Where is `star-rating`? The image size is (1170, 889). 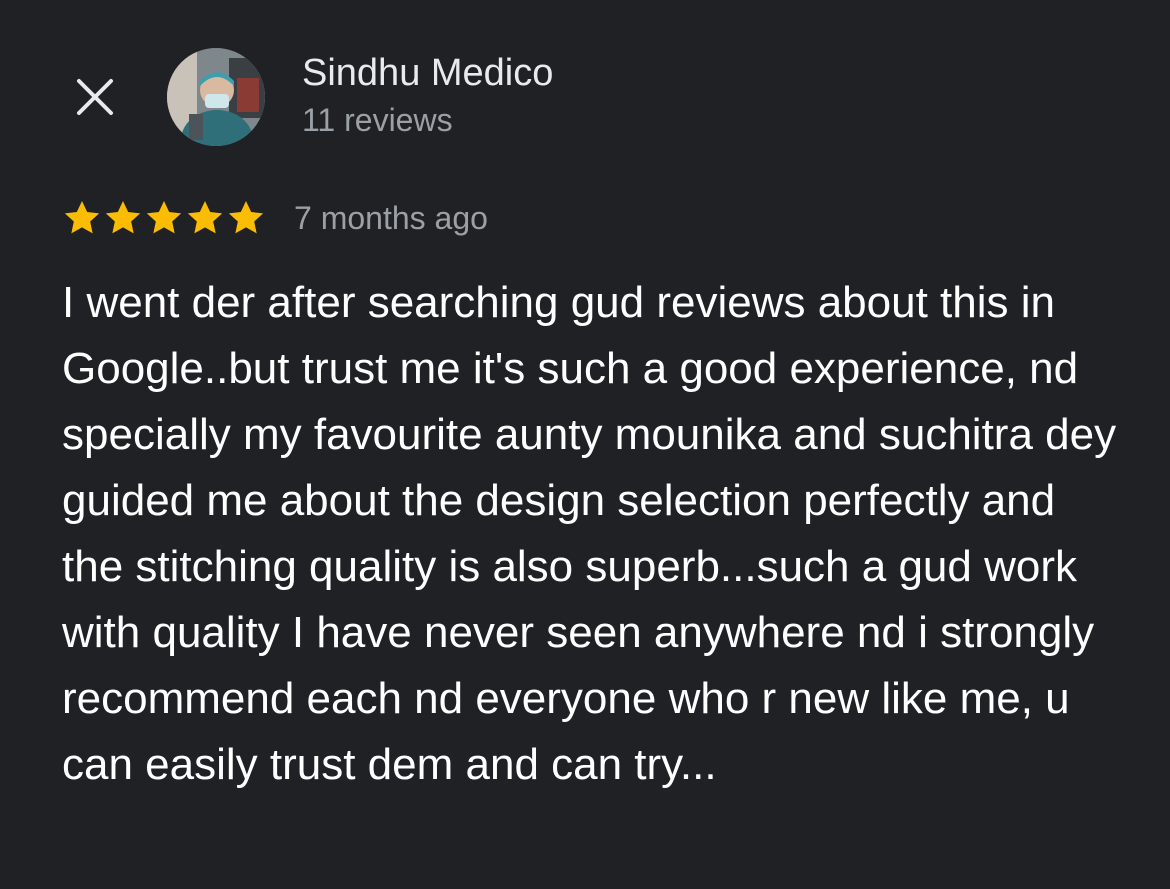 star-rating is located at coordinates (164, 218).